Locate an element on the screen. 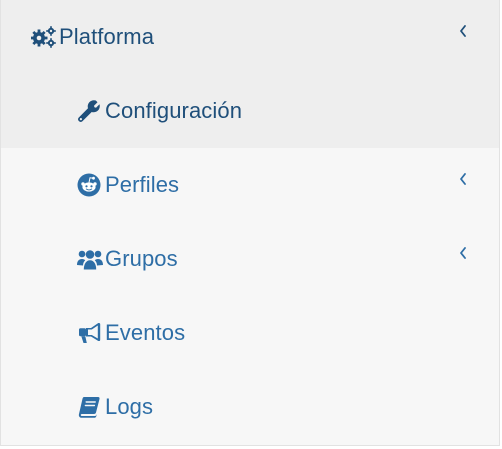 The width and height of the screenshot is (502, 449). sidebar-item-label: Eventos is located at coordinates (145, 332).